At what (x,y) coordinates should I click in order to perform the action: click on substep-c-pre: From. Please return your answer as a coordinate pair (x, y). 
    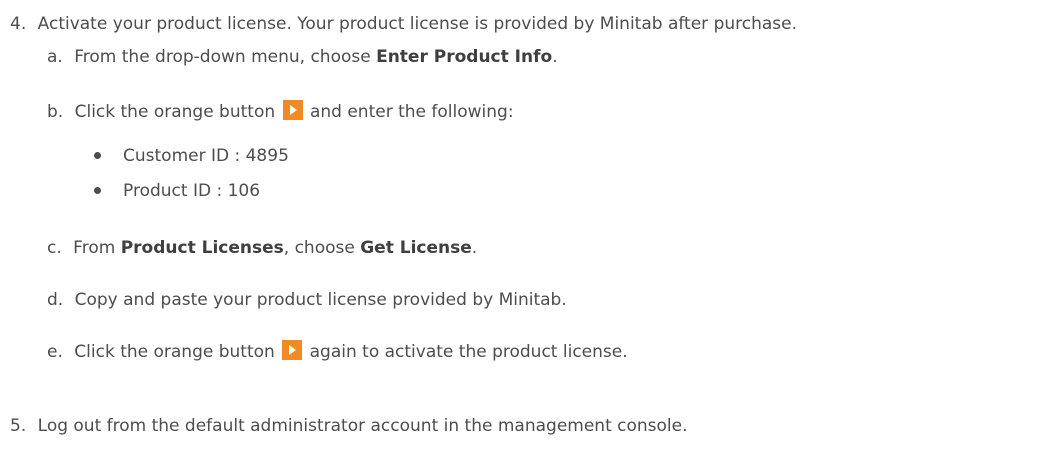
    Looking at the image, I should click on (97, 248).